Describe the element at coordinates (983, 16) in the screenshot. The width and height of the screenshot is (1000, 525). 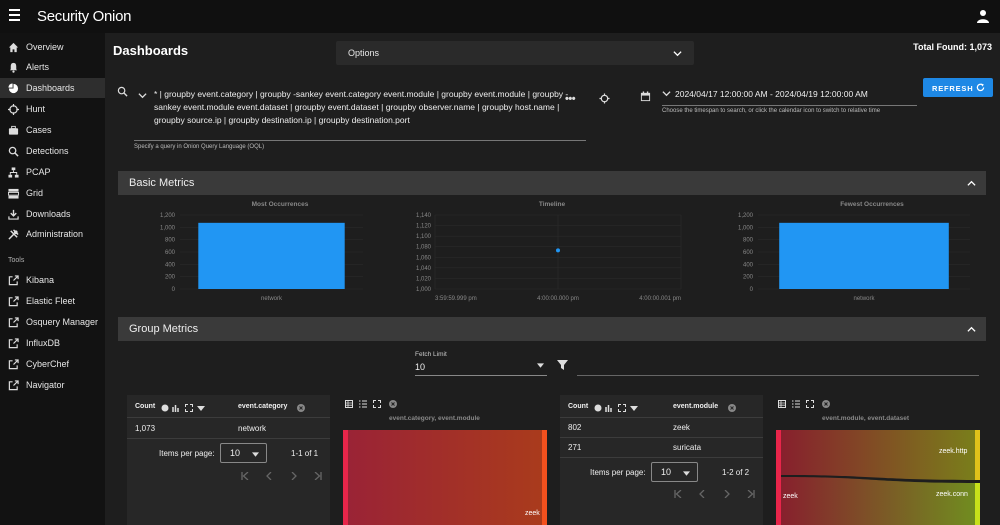
I see `account-icon` at that location.